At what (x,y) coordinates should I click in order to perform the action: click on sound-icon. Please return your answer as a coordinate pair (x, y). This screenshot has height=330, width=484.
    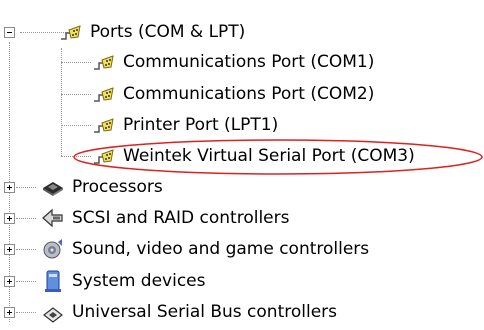
    Looking at the image, I should click on (53, 249).